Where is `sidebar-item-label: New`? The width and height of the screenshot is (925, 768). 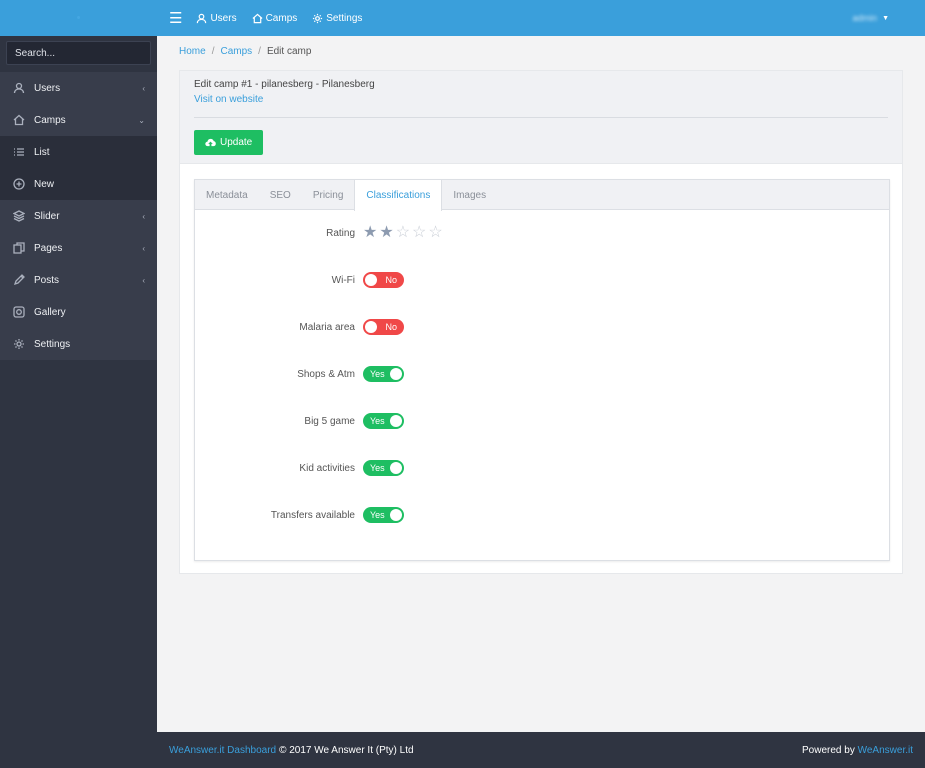
sidebar-item-label: New is located at coordinates (44, 184).